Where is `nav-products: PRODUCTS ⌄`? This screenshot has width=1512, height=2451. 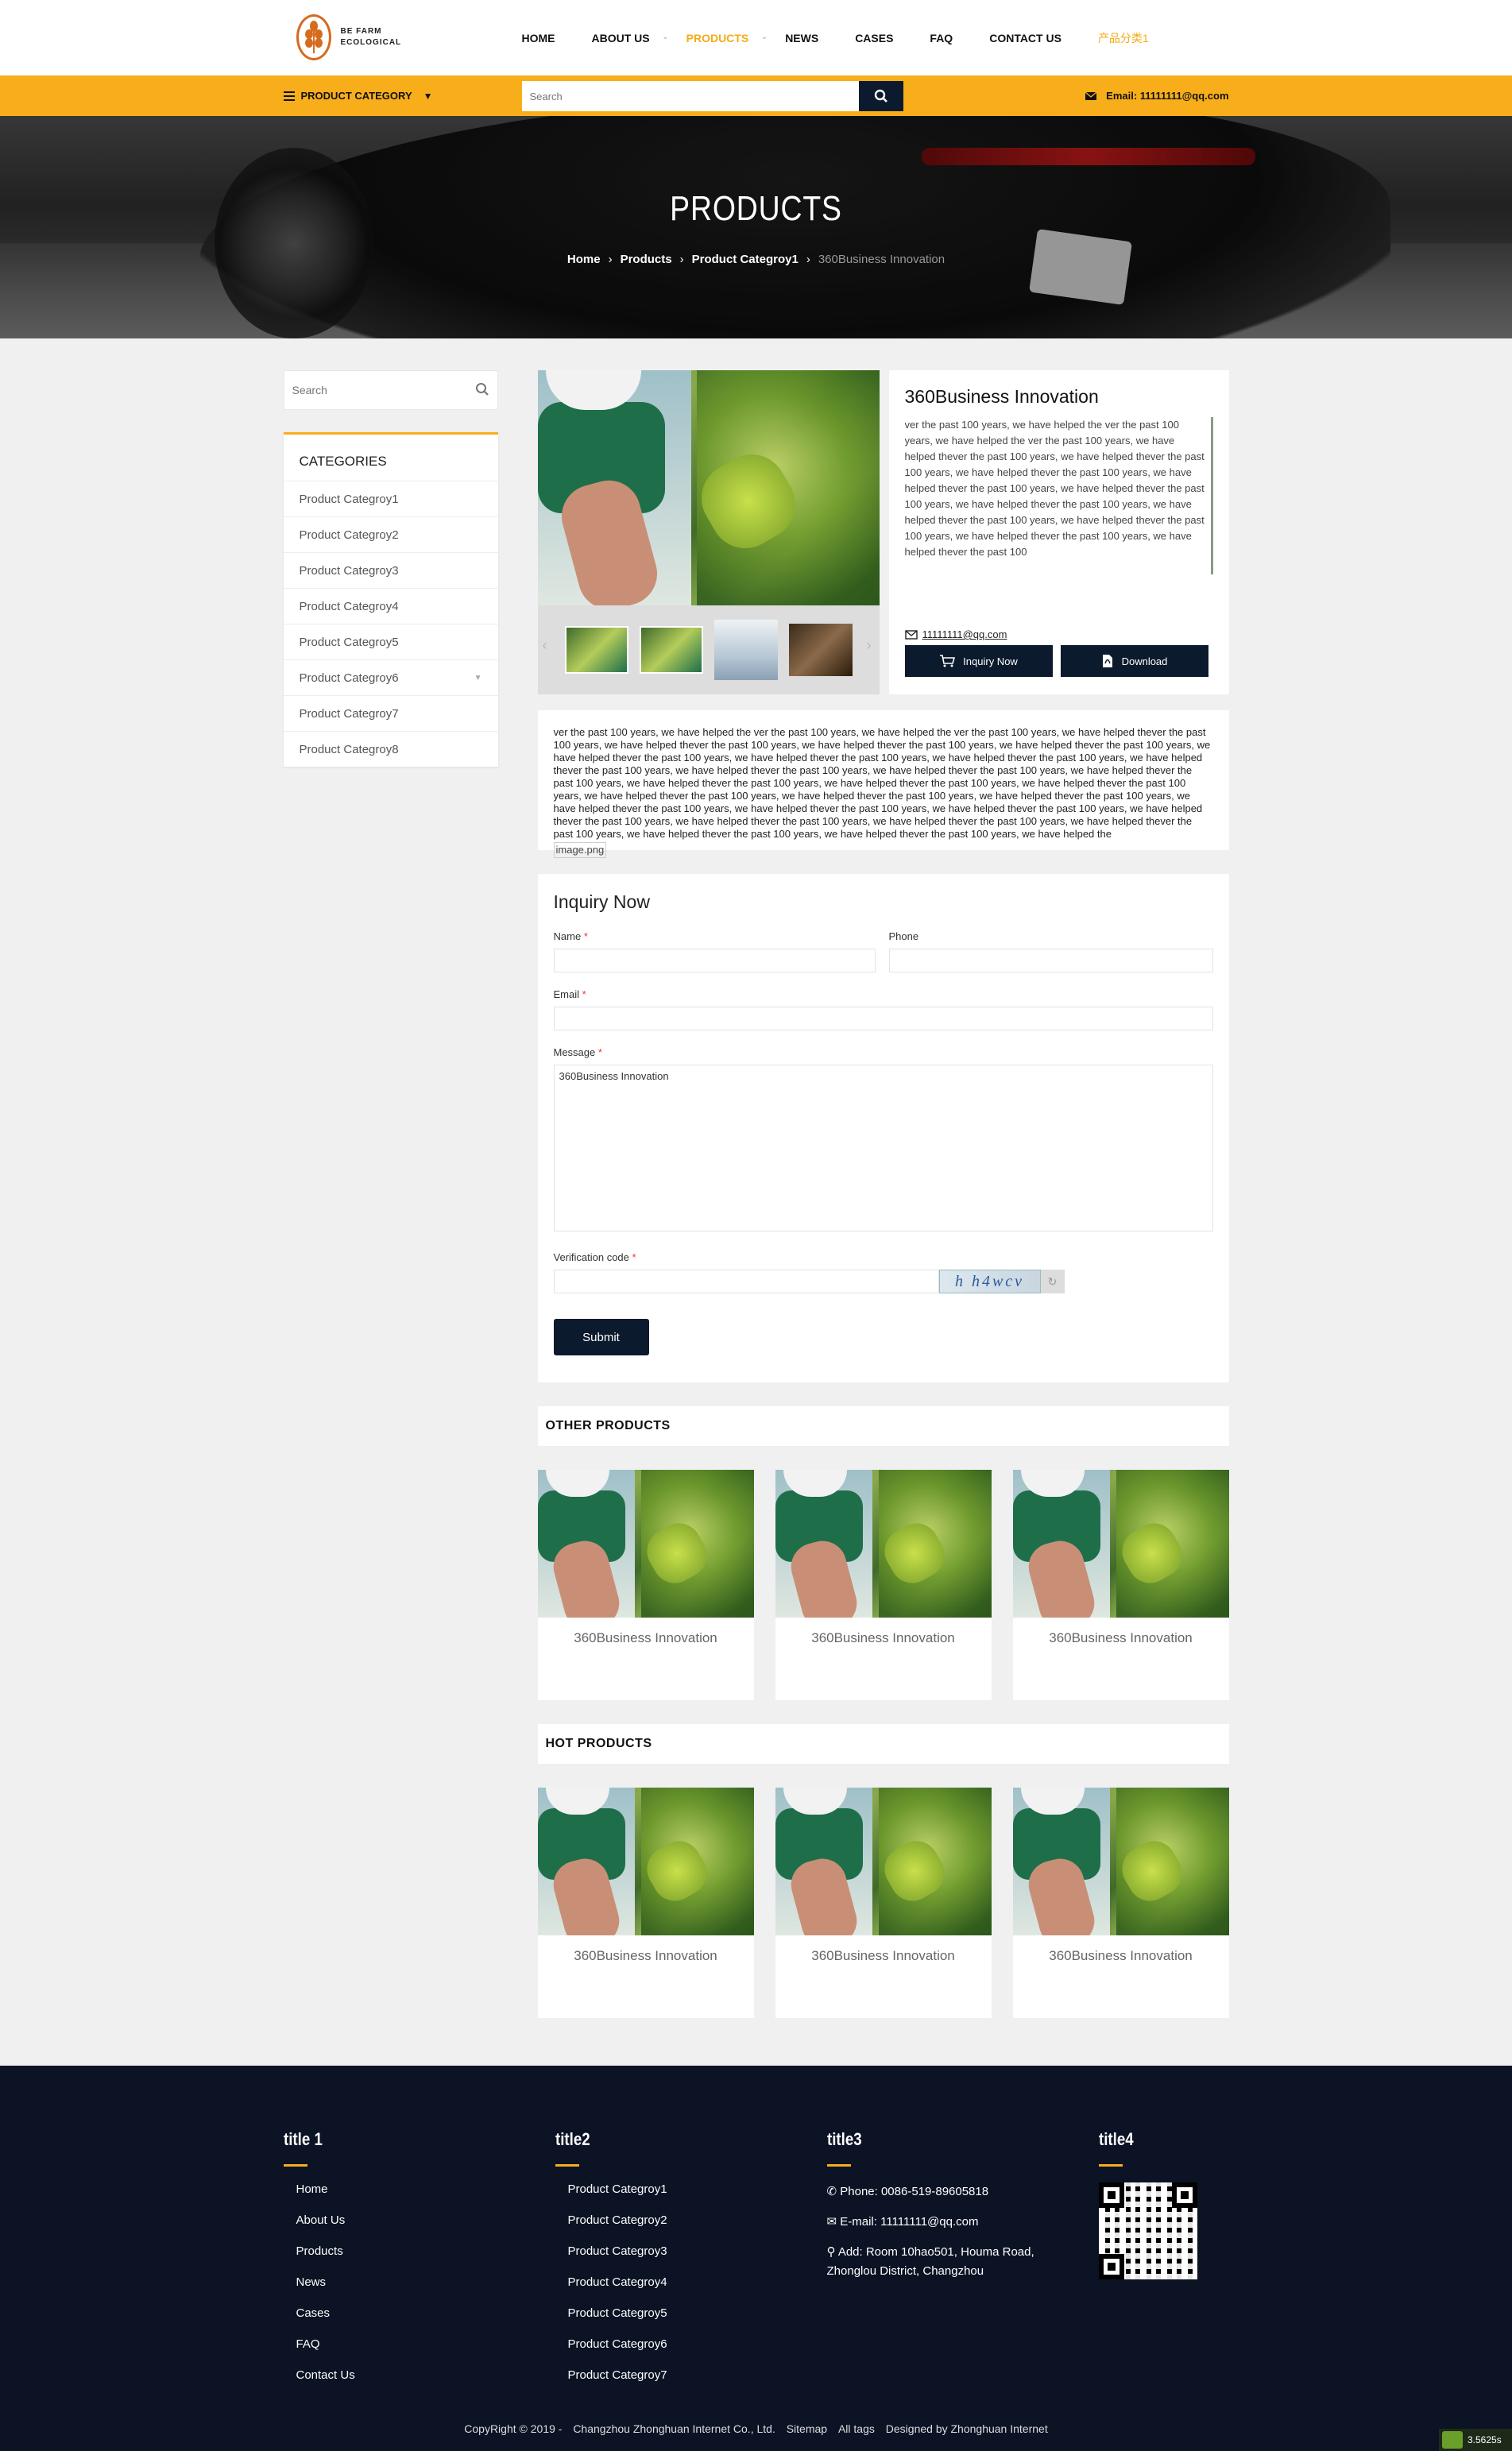
nav-products: PRODUCTS ⌄ is located at coordinates (727, 38).